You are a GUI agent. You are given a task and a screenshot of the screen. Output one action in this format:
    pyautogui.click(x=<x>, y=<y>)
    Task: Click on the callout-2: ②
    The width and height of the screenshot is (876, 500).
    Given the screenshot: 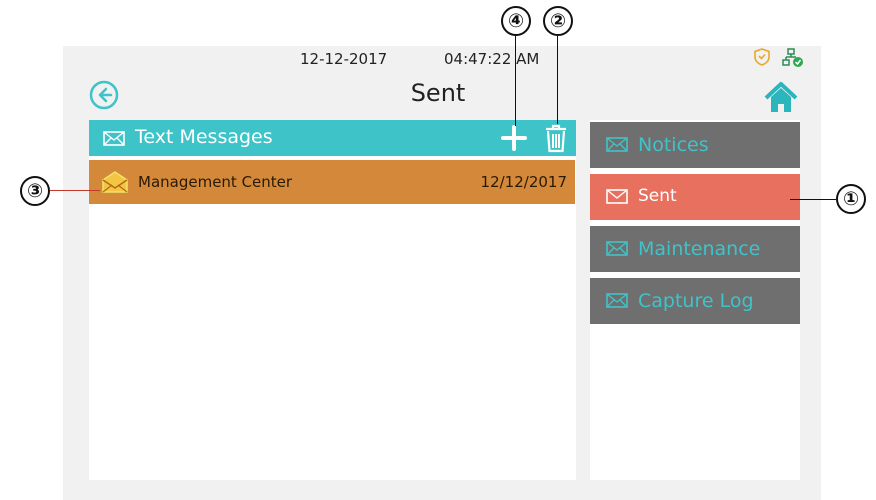 What is the action you would take?
    pyautogui.click(x=558, y=21)
    